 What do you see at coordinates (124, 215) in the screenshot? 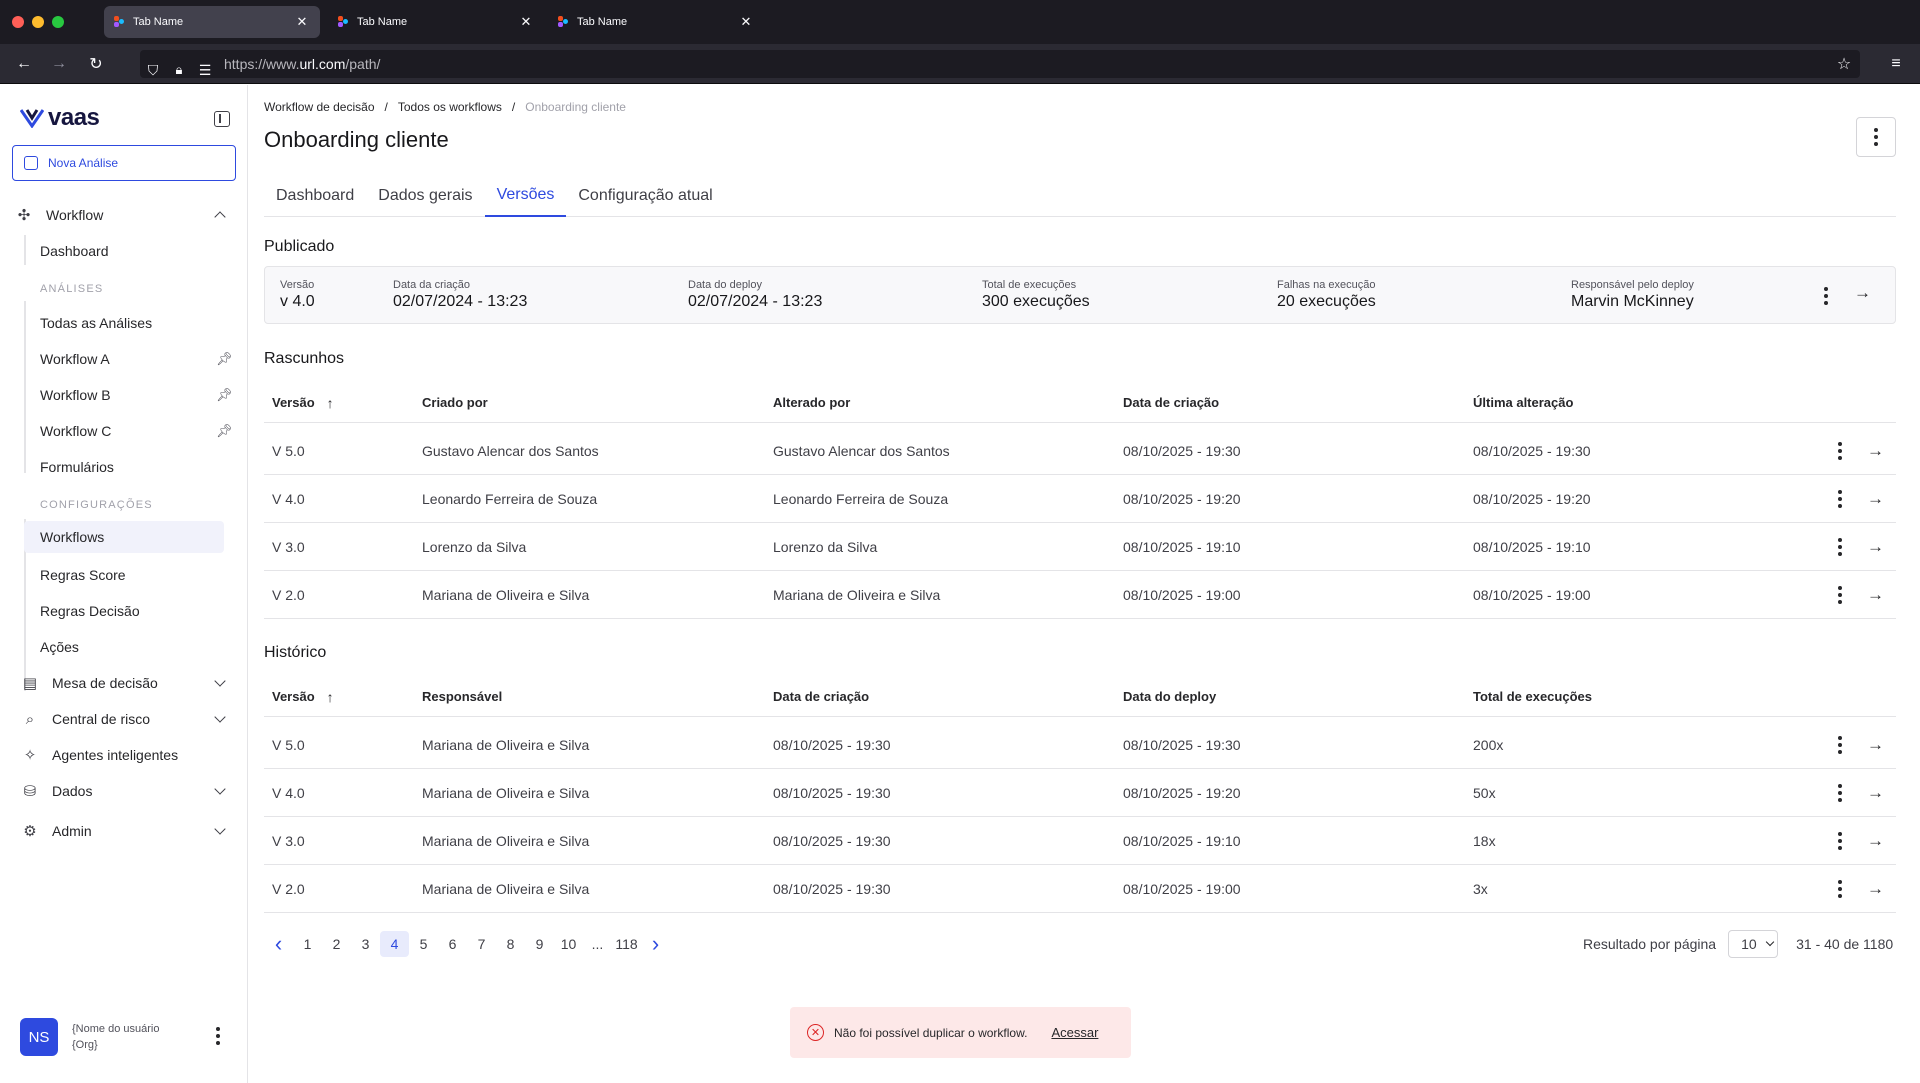
I see `sidebar-item-workflow: ✣ Workflow` at bounding box center [124, 215].